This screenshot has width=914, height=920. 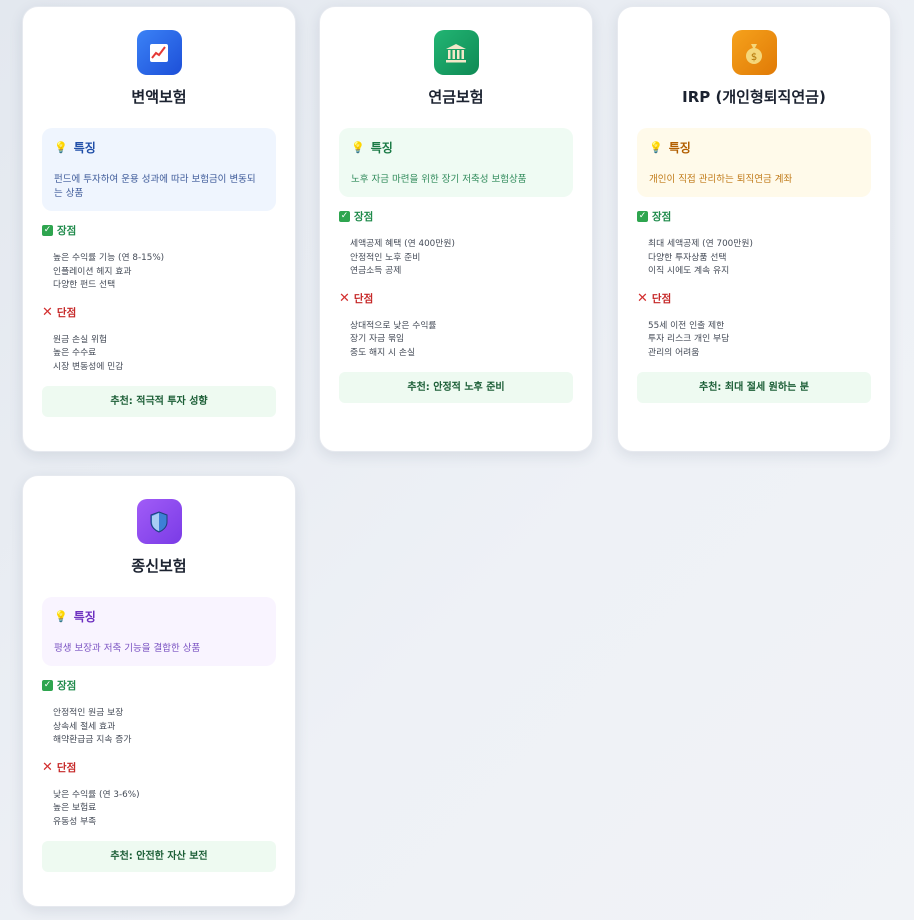 What do you see at coordinates (402, 244) in the screenshot?
I see `list-item: 세액공제 혜택 (연 400만원)` at bounding box center [402, 244].